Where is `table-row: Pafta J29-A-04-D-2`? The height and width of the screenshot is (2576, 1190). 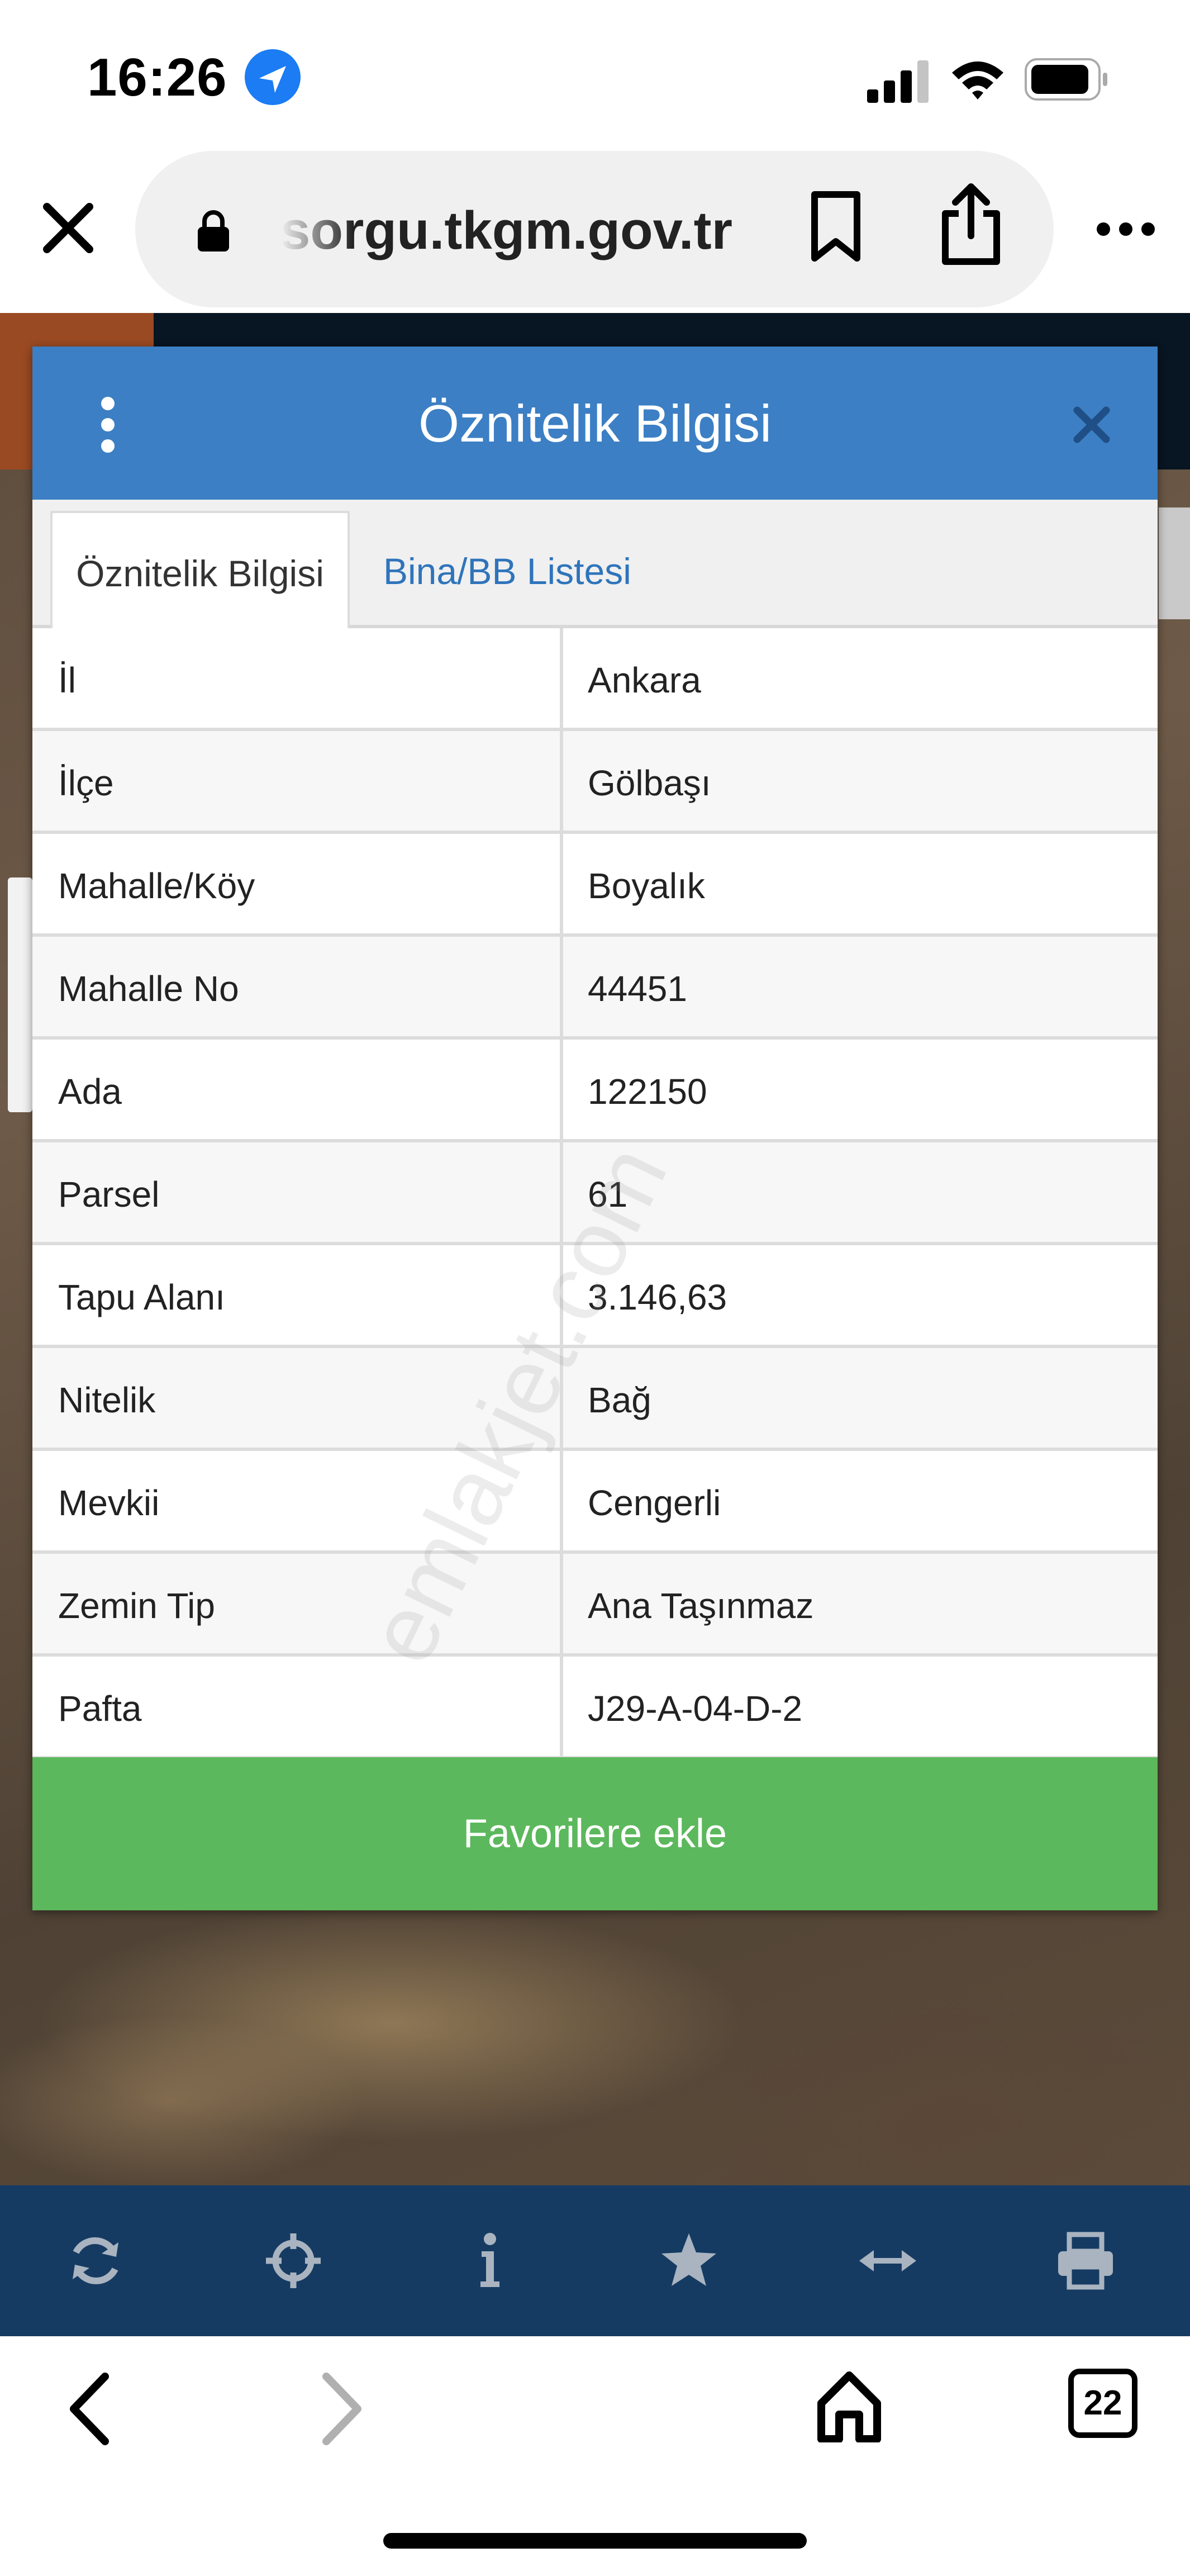
table-row: Pafta J29-A-04-D-2 is located at coordinates (595, 1708).